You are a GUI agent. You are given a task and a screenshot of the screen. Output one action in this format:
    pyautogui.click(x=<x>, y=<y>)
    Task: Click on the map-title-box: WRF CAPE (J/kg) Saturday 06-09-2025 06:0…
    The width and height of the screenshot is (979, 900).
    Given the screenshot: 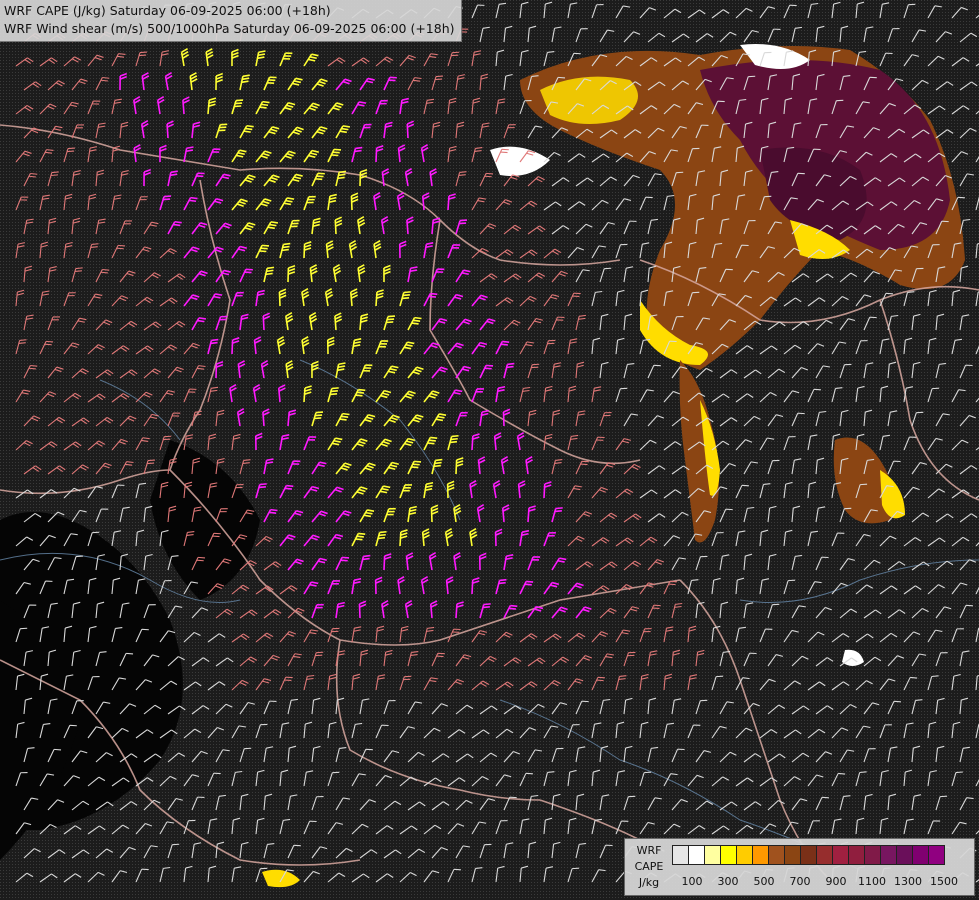 What is the action you would take?
    pyautogui.click(x=231, y=21)
    